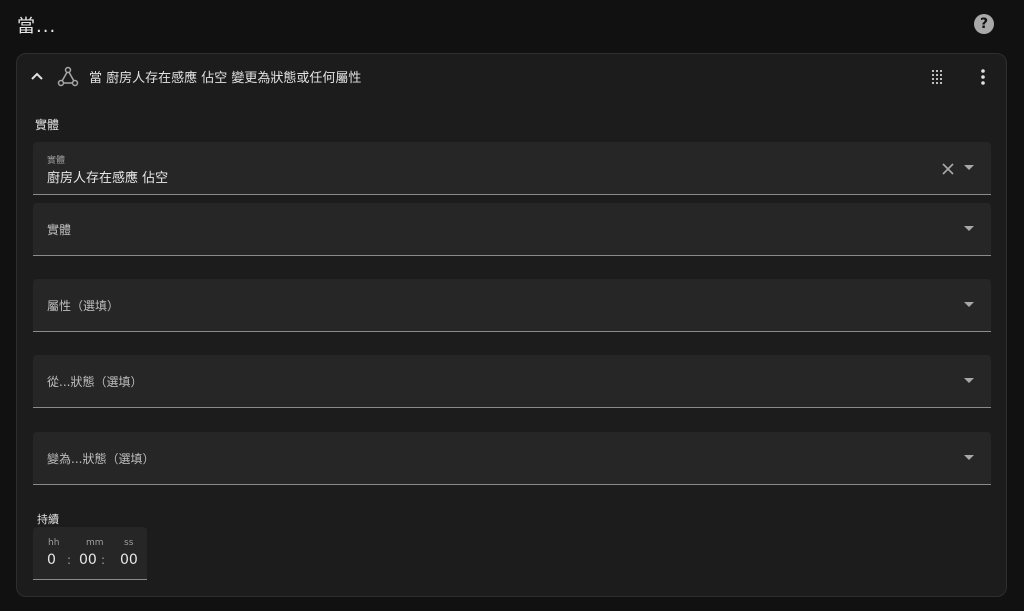  I want to click on add-entity-select: 實體, so click(512, 229).